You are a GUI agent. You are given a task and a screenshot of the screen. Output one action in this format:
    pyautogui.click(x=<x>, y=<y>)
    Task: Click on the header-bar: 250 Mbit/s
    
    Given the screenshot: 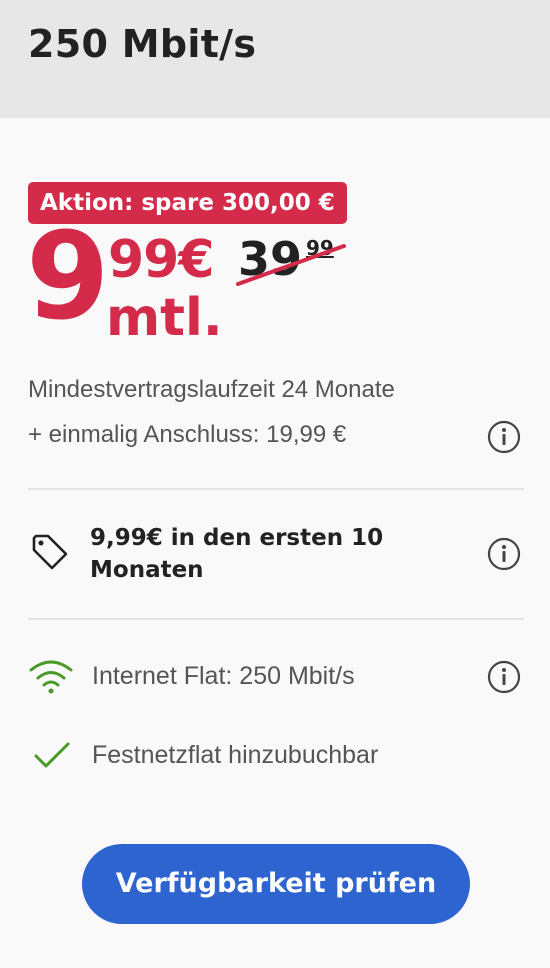 What is the action you would take?
    pyautogui.click(x=275, y=59)
    